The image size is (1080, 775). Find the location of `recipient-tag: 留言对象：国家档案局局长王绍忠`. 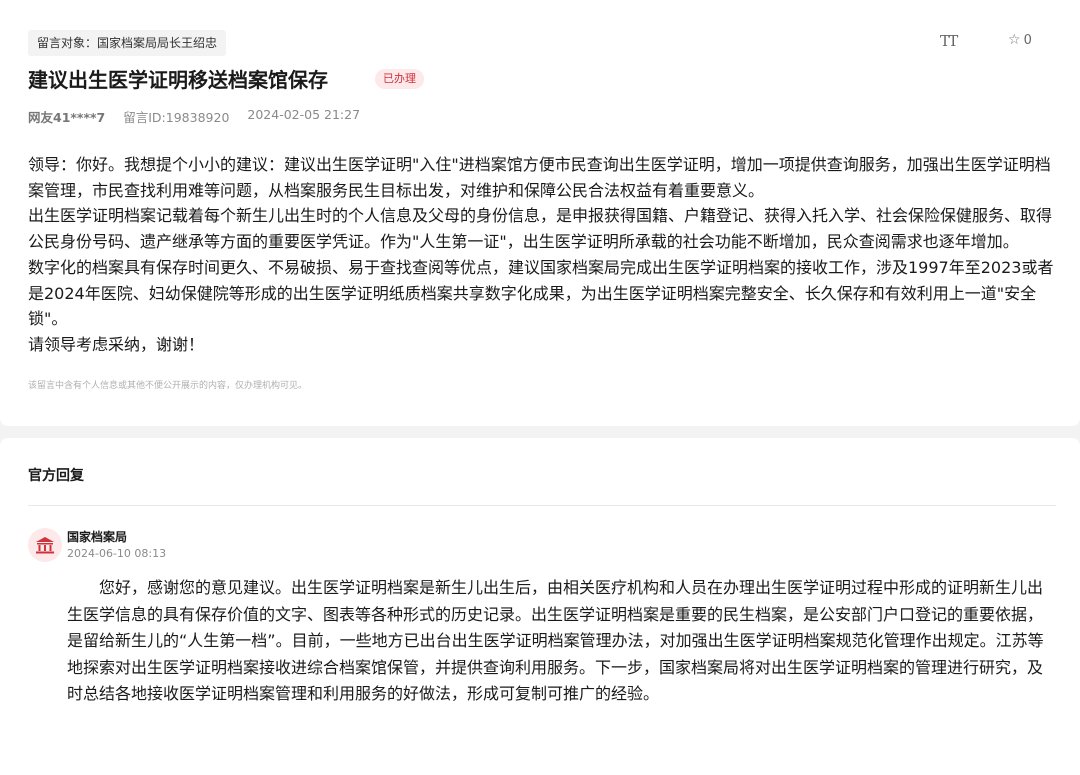

recipient-tag: 留言对象：国家档案局局长王绍忠 is located at coordinates (127, 43).